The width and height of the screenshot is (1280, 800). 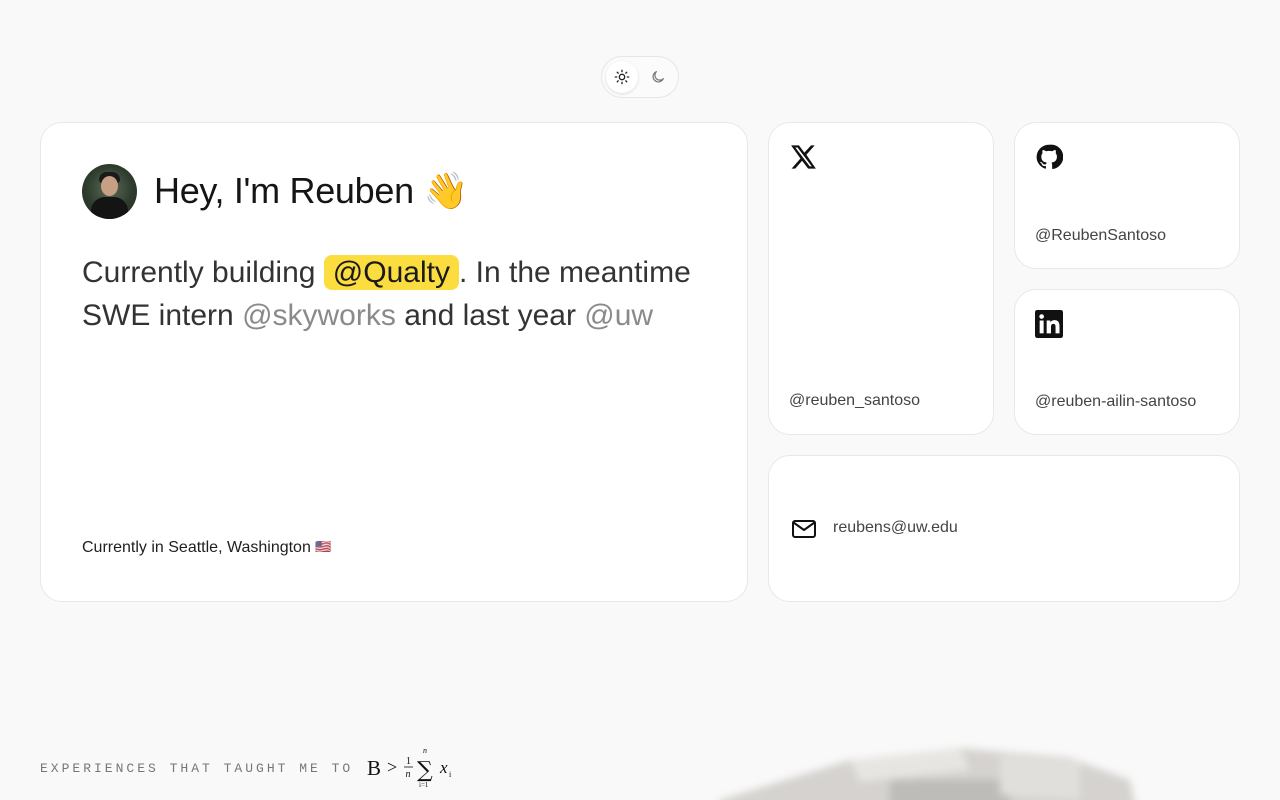 I want to click on github-icon, so click(x=1049, y=157).